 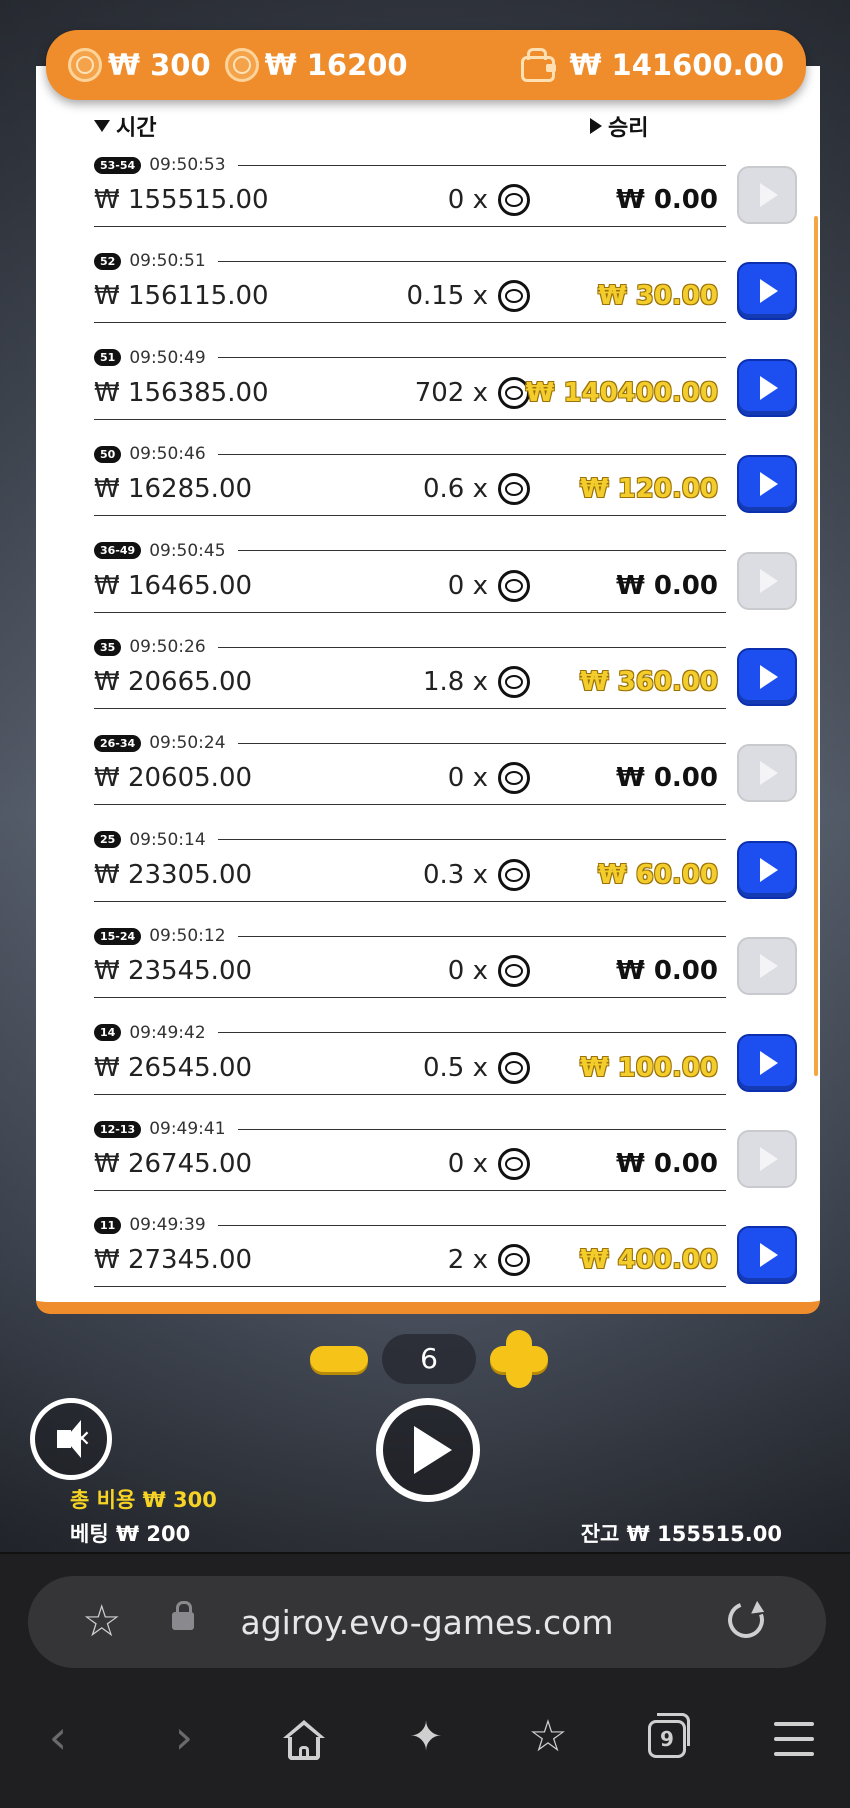 What do you see at coordinates (445, 1070) in the screenshot?
I see `history-row: 14 09:49:42 ₩ 26545.00 0.5 x ₩ 100.00` at bounding box center [445, 1070].